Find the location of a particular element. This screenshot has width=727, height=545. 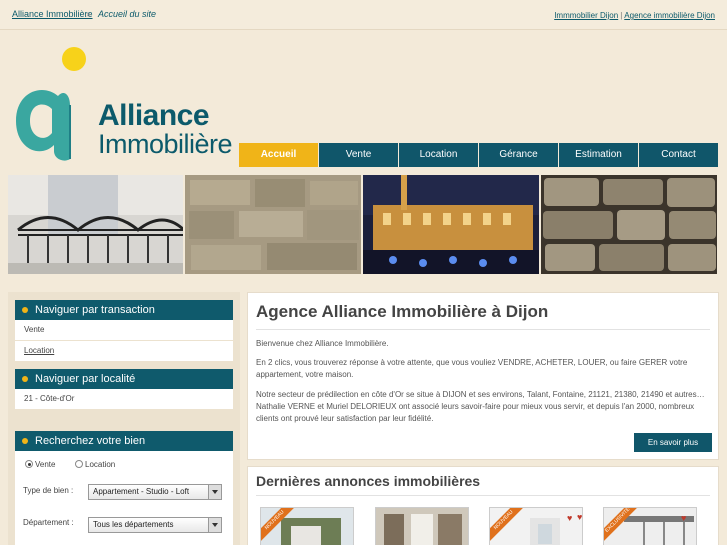

listing-card is located at coordinates (422, 526).